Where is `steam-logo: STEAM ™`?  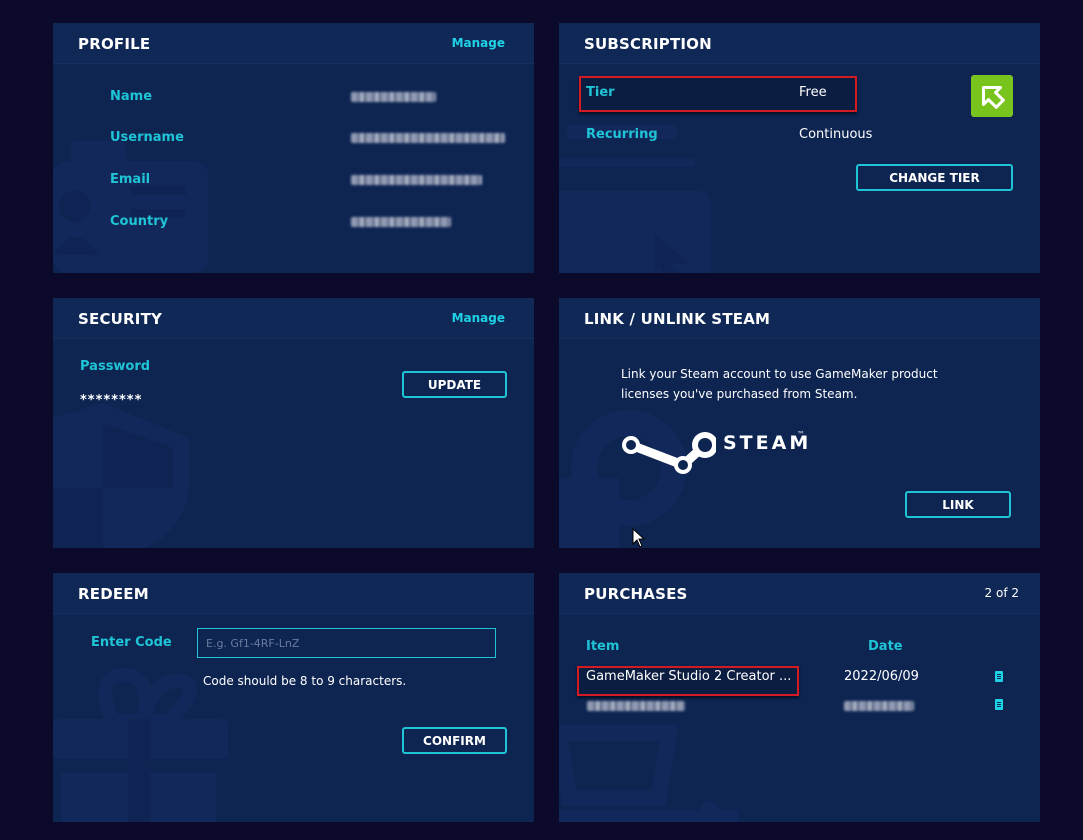
steam-logo: STEAM ™ is located at coordinates (716, 453).